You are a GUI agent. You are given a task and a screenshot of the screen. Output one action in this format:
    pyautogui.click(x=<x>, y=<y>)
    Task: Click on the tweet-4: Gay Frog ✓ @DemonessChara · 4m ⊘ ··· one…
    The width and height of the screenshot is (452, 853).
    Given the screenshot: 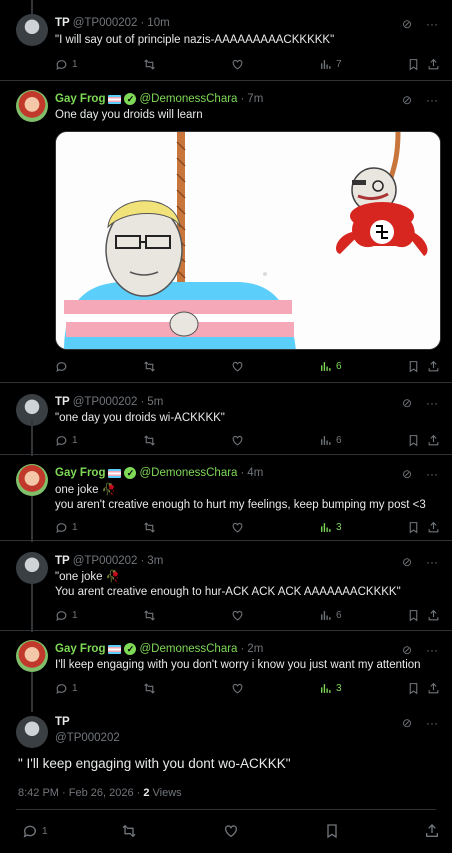 What is the action you would take?
    pyautogui.click(x=226, y=497)
    